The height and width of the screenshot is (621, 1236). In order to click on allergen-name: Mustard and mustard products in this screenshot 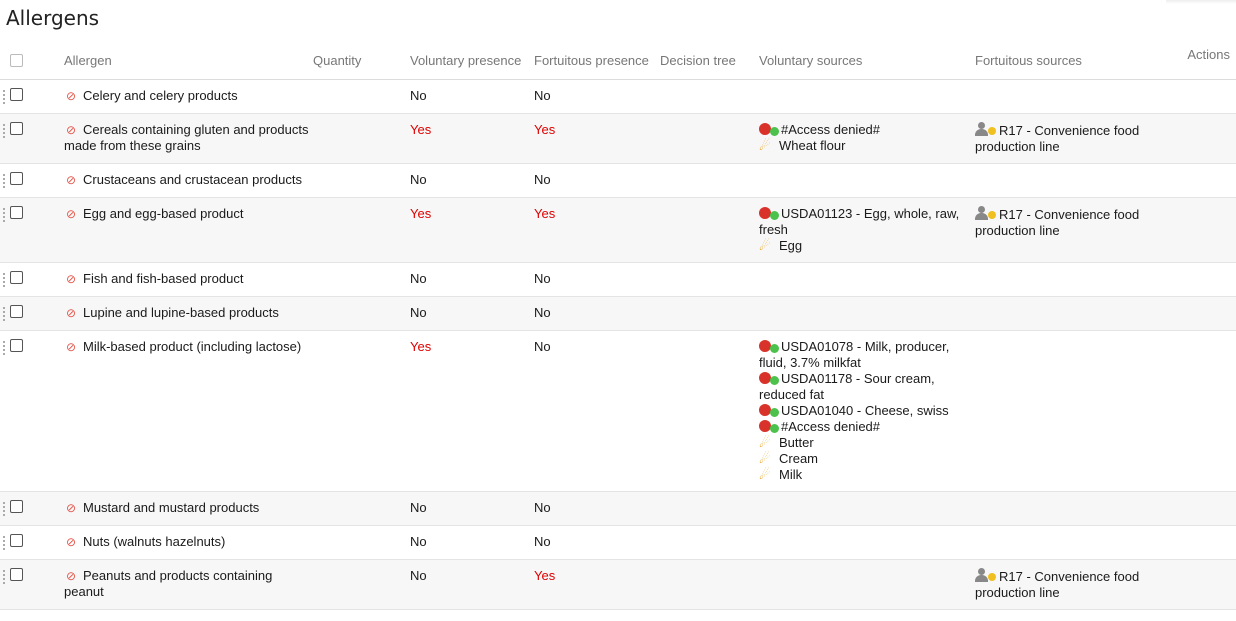, I will do `click(171, 507)`.